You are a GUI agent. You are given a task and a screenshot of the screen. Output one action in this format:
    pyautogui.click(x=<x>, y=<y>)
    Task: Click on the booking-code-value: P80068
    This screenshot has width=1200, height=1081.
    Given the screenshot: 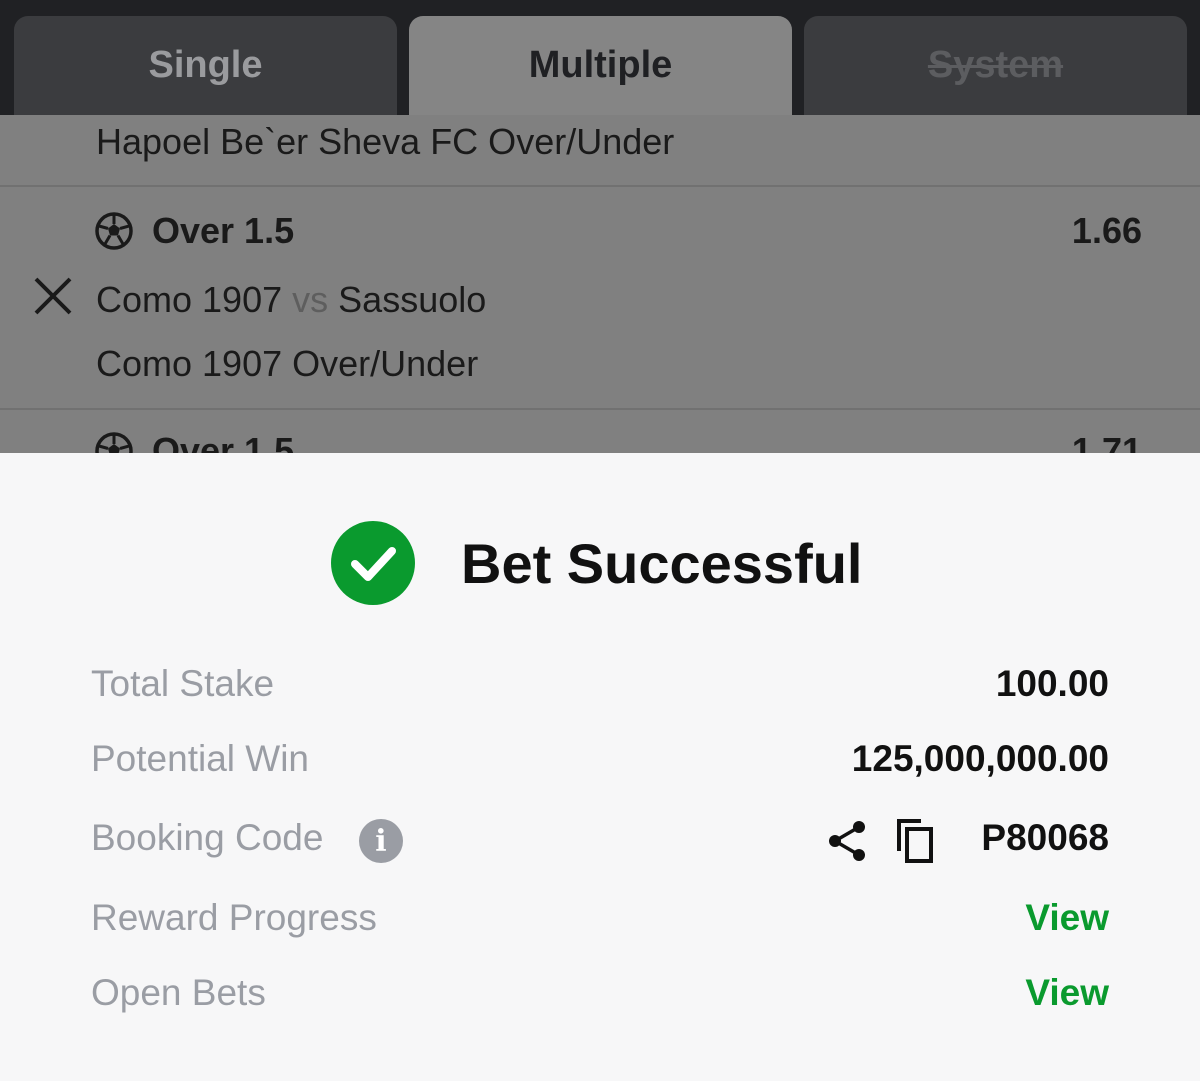 What is the action you would take?
    pyautogui.click(x=1045, y=838)
    